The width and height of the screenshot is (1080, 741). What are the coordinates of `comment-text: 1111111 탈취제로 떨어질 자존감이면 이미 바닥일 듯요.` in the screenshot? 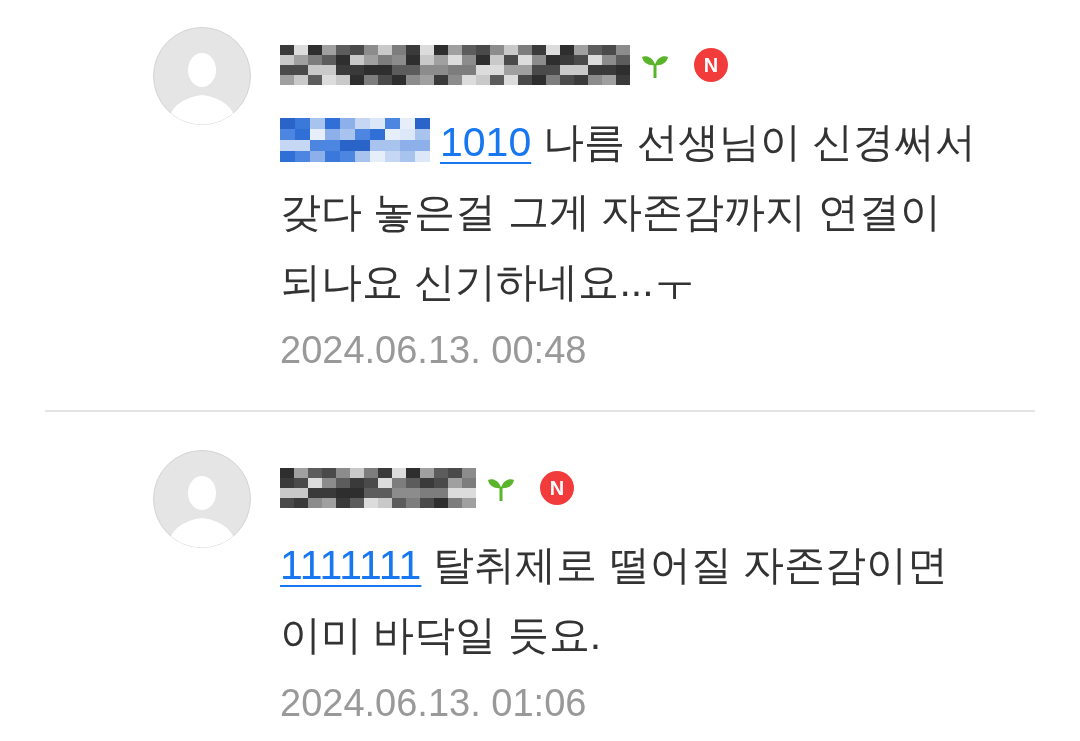 It's located at (615, 600).